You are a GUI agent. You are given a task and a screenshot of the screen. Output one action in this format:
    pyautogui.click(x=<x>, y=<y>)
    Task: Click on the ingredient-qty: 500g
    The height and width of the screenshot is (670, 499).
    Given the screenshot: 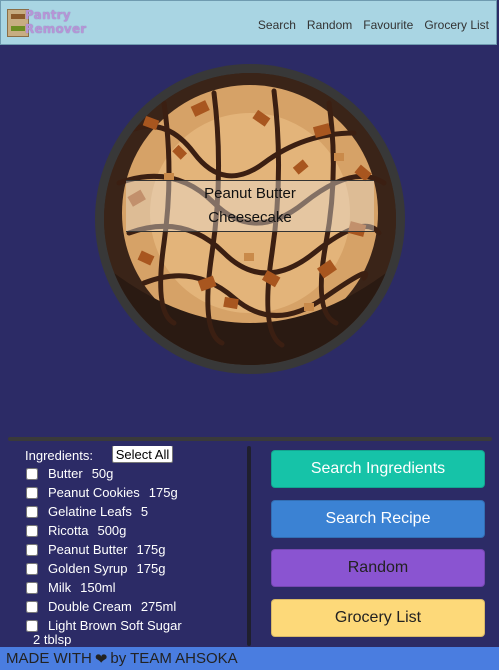 What is the action you would take?
    pyautogui.click(x=112, y=530)
    